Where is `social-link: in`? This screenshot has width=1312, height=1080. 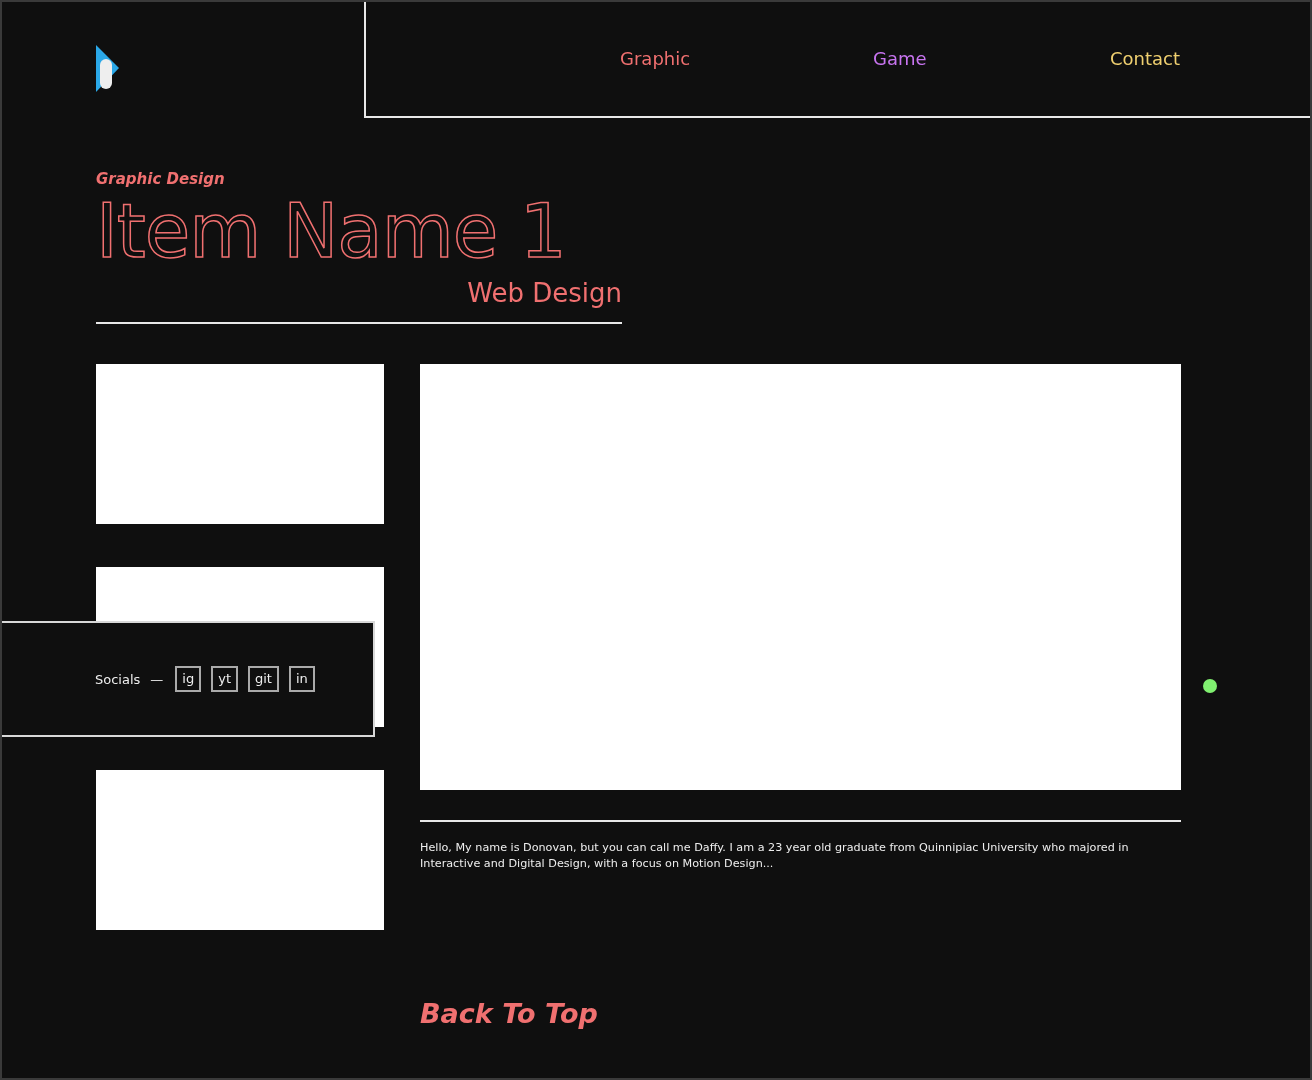 social-link: in is located at coordinates (301, 679).